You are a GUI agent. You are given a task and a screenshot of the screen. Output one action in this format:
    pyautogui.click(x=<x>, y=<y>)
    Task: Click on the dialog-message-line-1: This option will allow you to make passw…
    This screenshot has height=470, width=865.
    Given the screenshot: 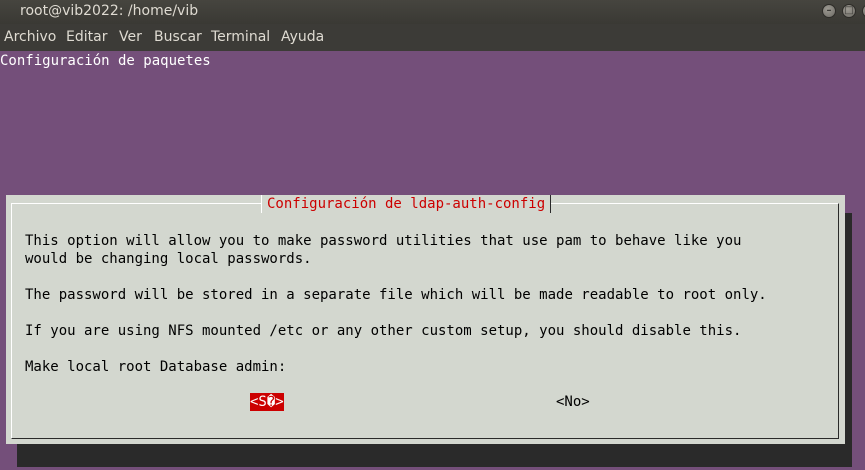 What is the action you would take?
    pyautogui.click(x=383, y=241)
    